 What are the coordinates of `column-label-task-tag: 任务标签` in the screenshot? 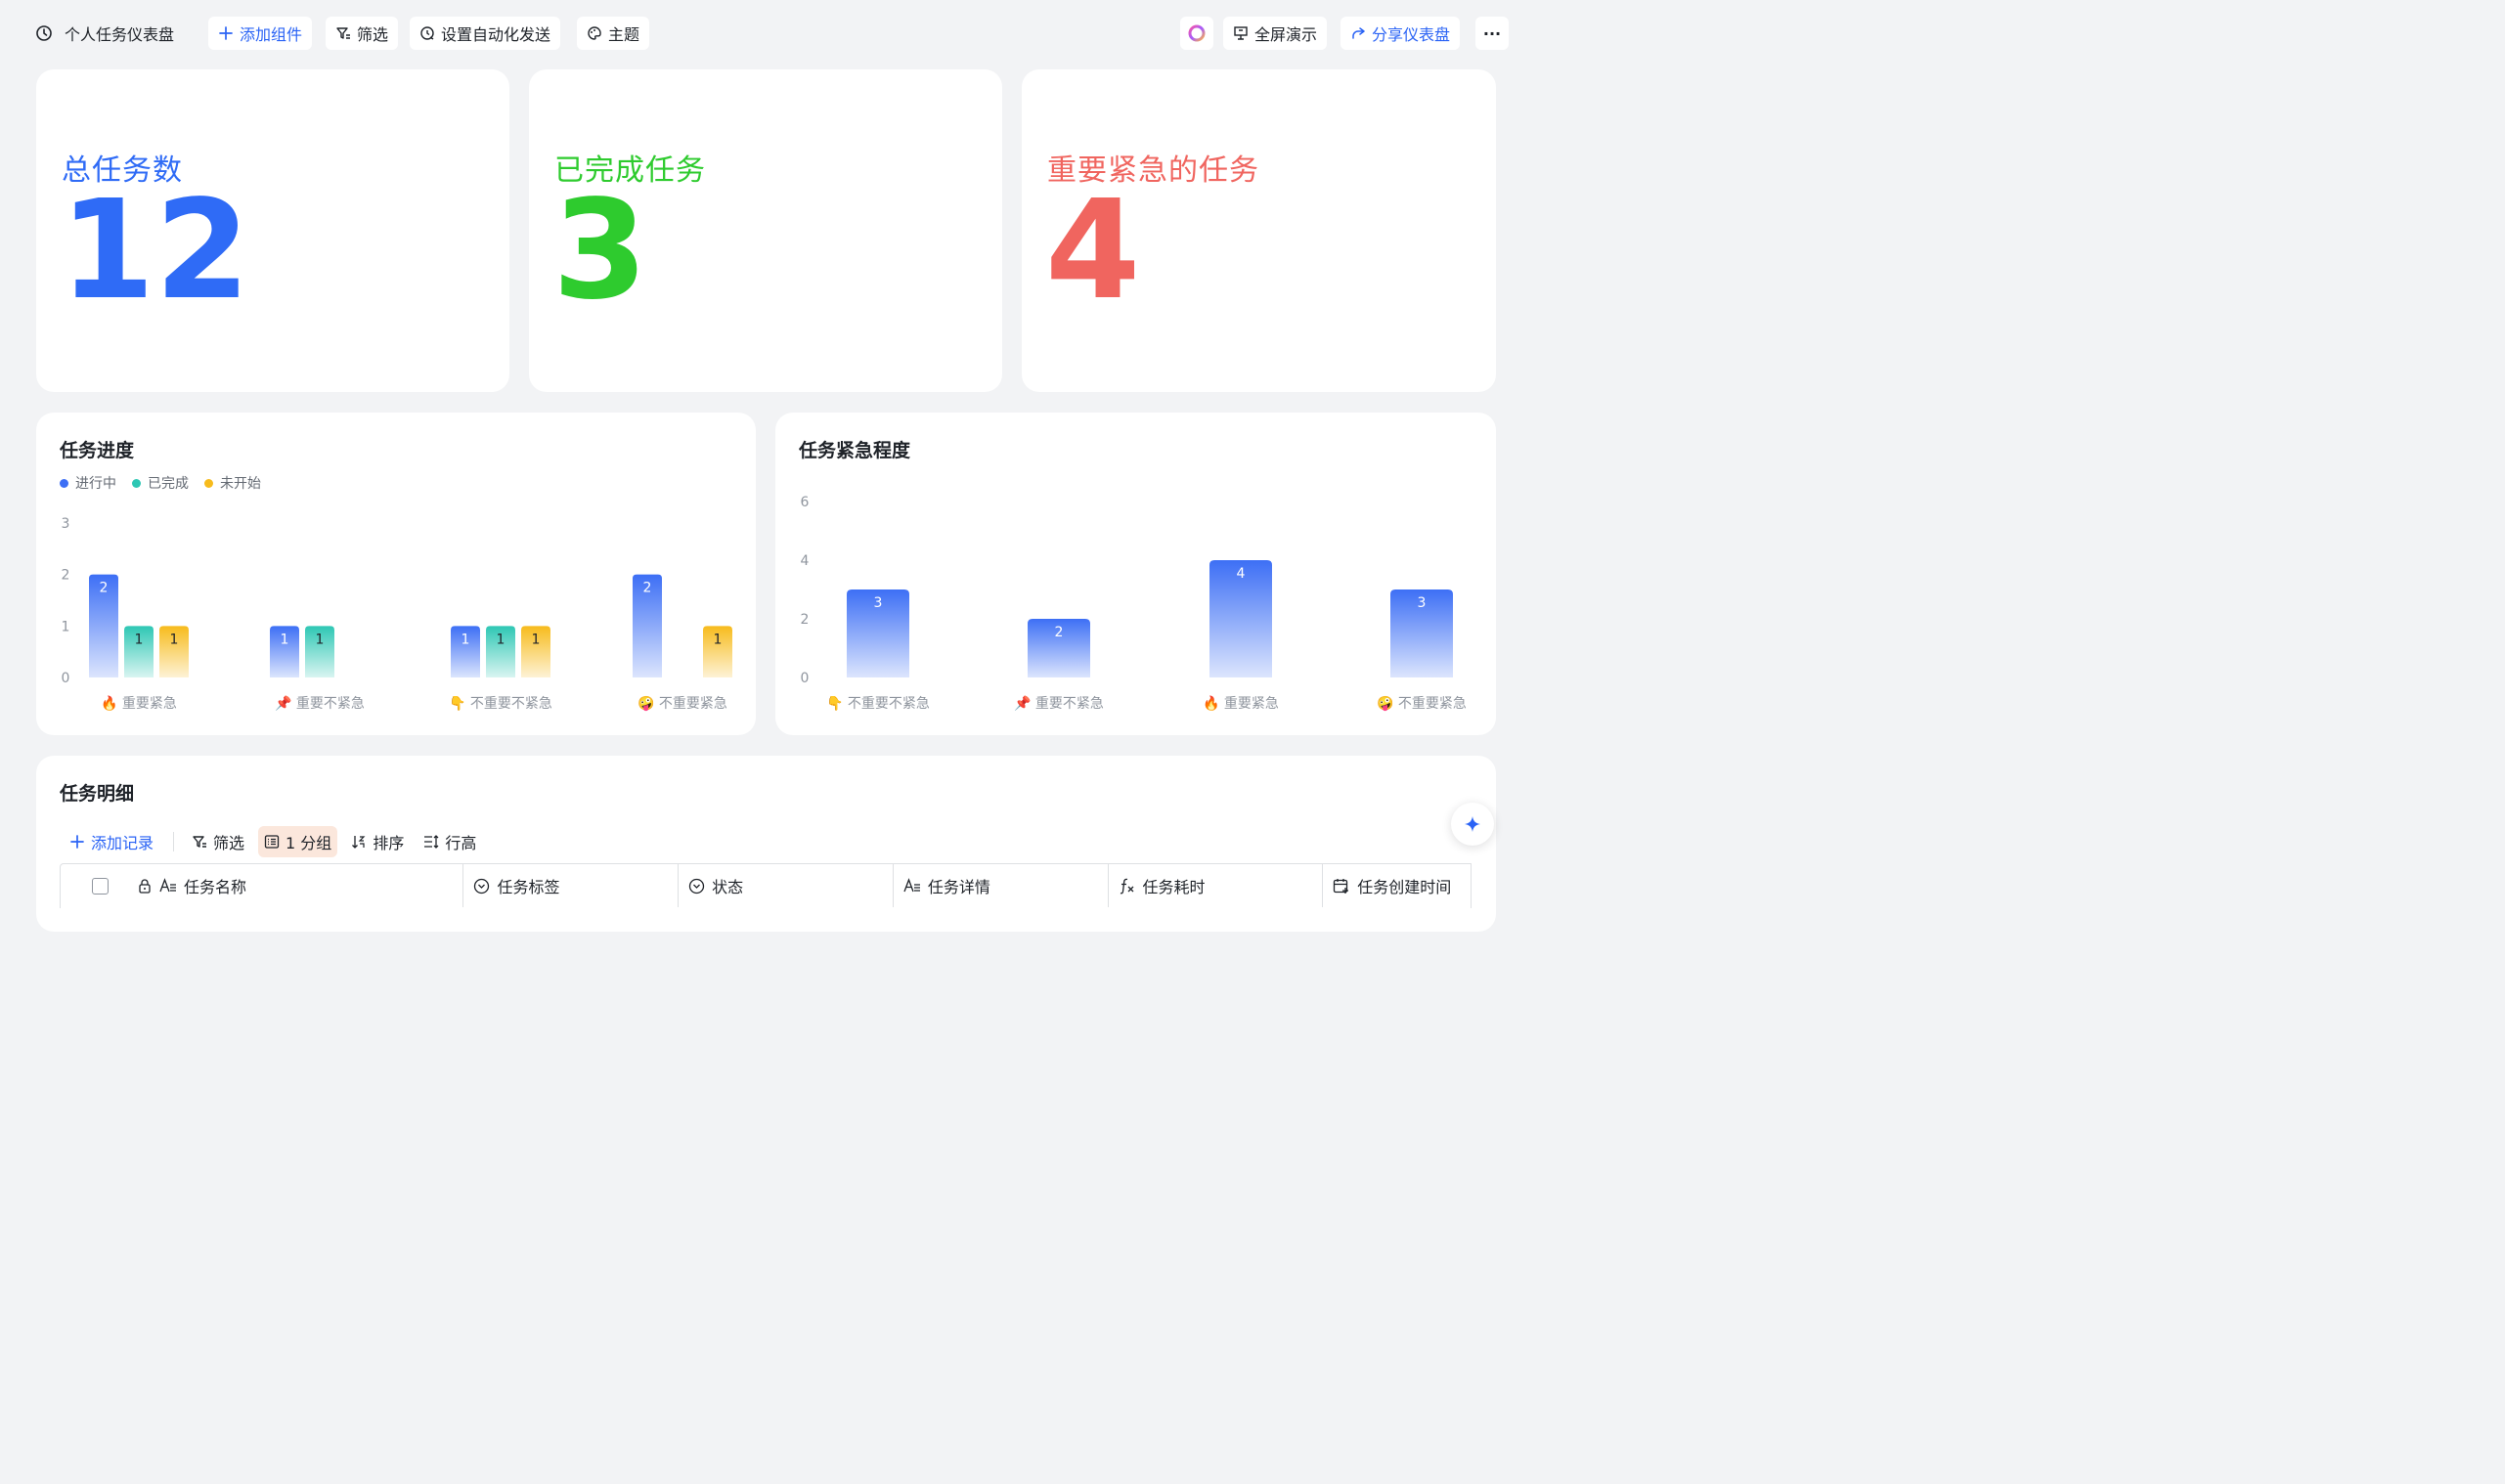 It's located at (528, 887).